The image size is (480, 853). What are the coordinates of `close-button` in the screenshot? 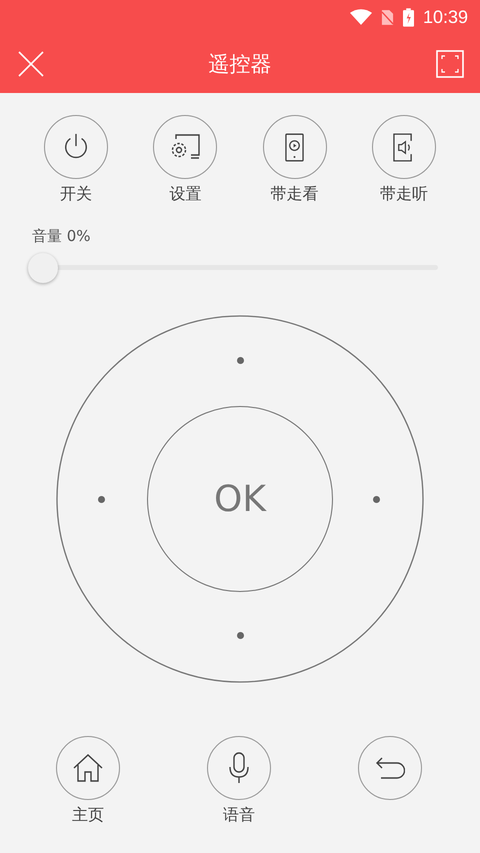 It's located at (31, 64).